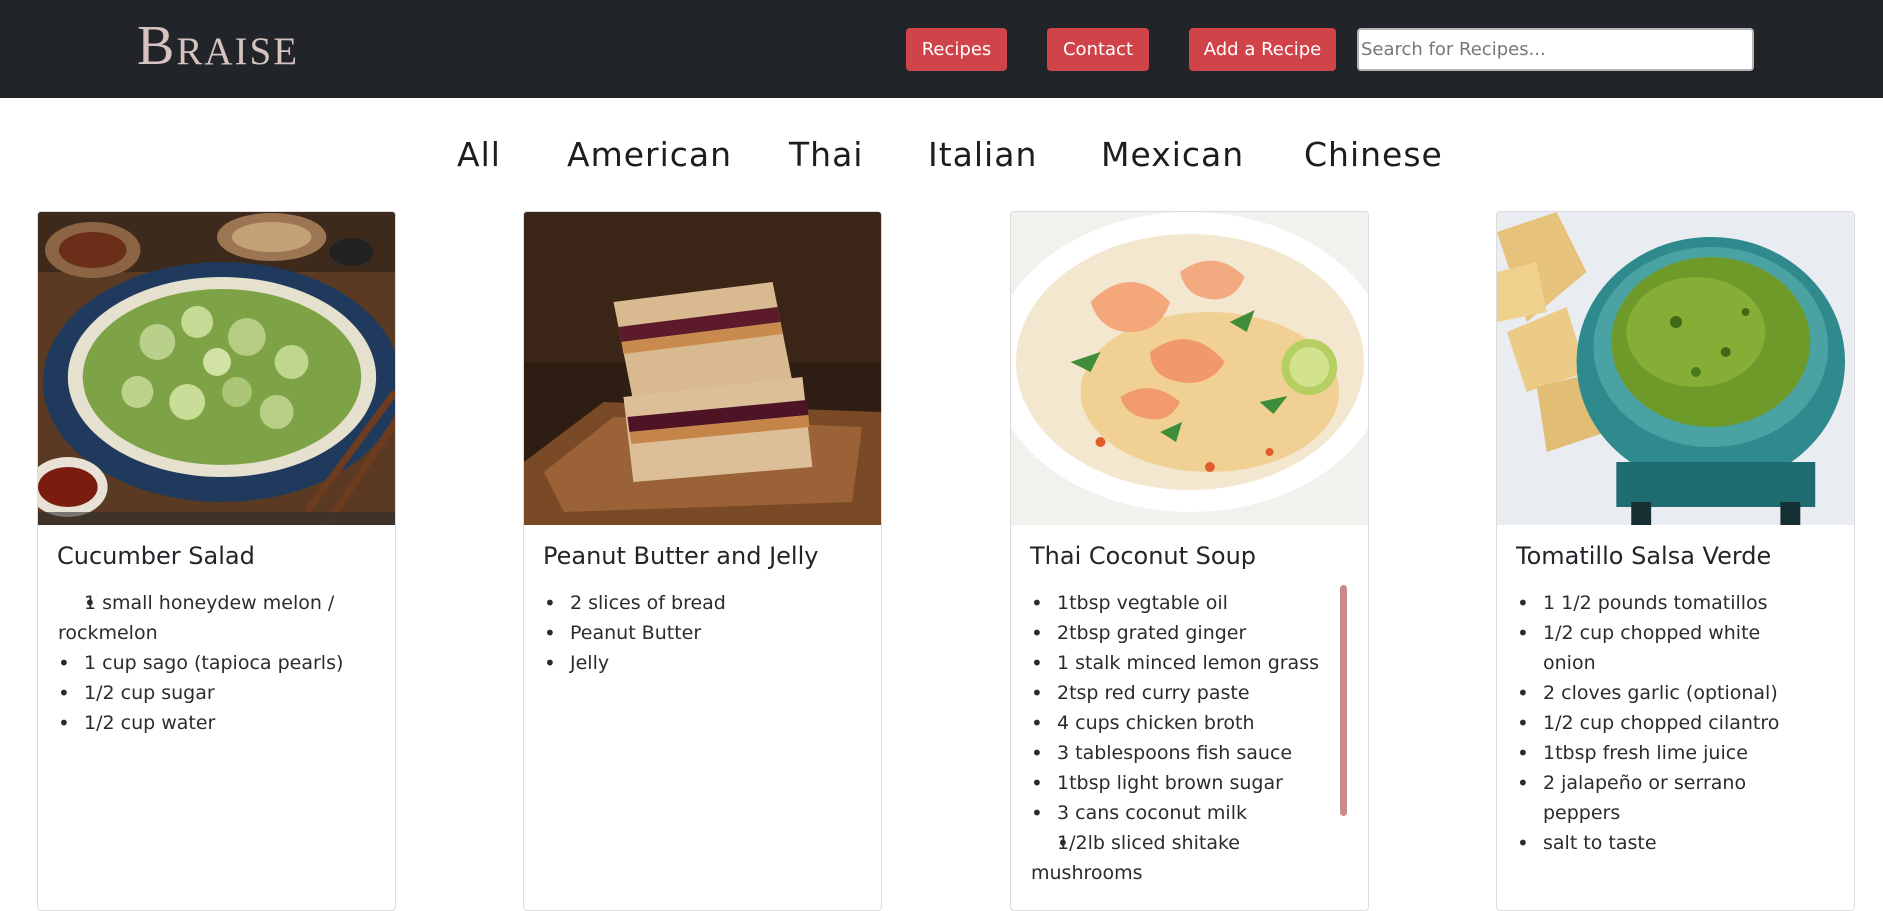  I want to click on contact-button: Contact, so click(1098, 49).